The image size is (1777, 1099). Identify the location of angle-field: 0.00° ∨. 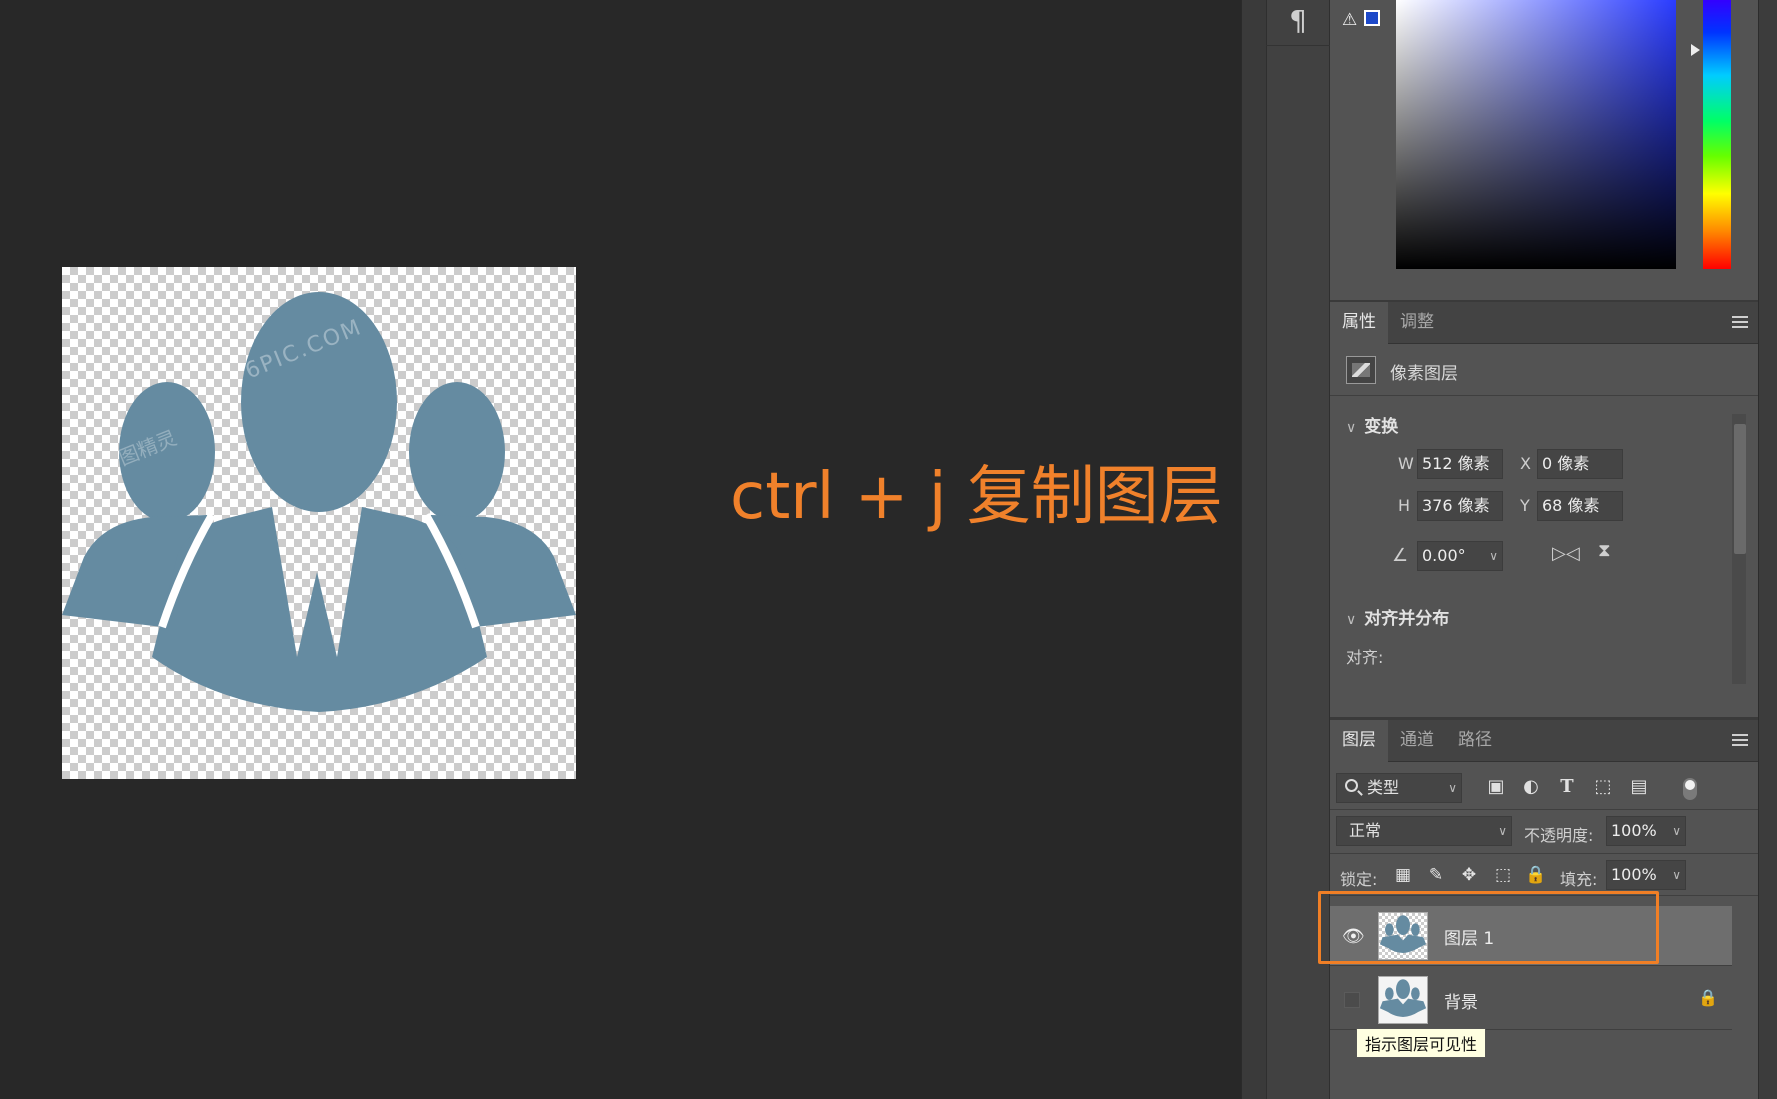
(1460, 556).